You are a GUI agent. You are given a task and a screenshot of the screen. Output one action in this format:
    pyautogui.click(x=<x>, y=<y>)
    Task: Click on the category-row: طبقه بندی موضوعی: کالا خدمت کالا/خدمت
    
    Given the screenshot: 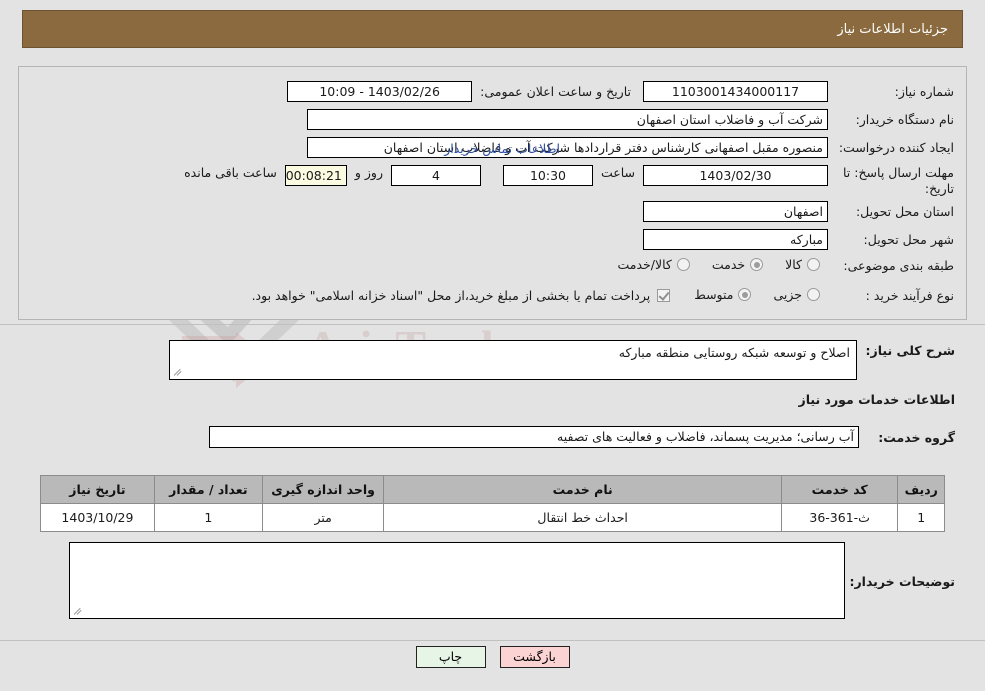 What is the action you would take?
    pyautogui.click(x=777, y=265)
    